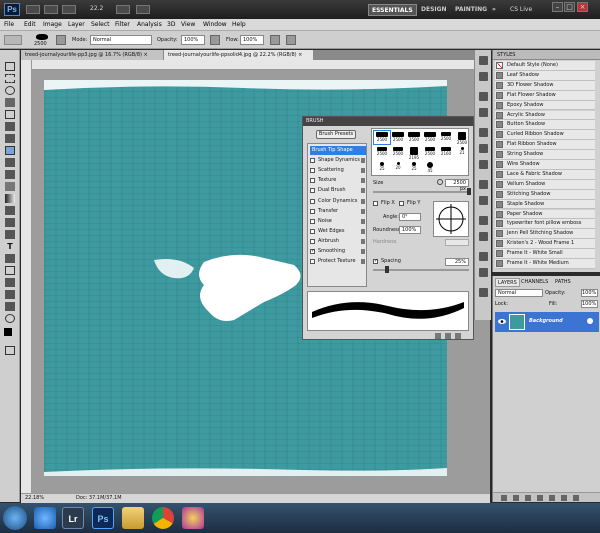 The image size is (600, 533). Describe the element at coordinates (576, 498) in the screenshot. I see `delete-layer-icon` at that location.